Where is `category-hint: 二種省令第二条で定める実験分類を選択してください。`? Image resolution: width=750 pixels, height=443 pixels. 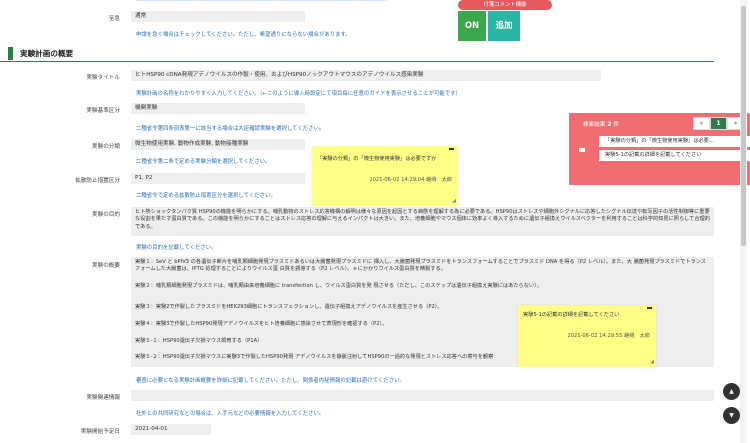 category-hint: 二種省令第二条で定める実験分類を選択してください。 is located at coordinates (203, 162).